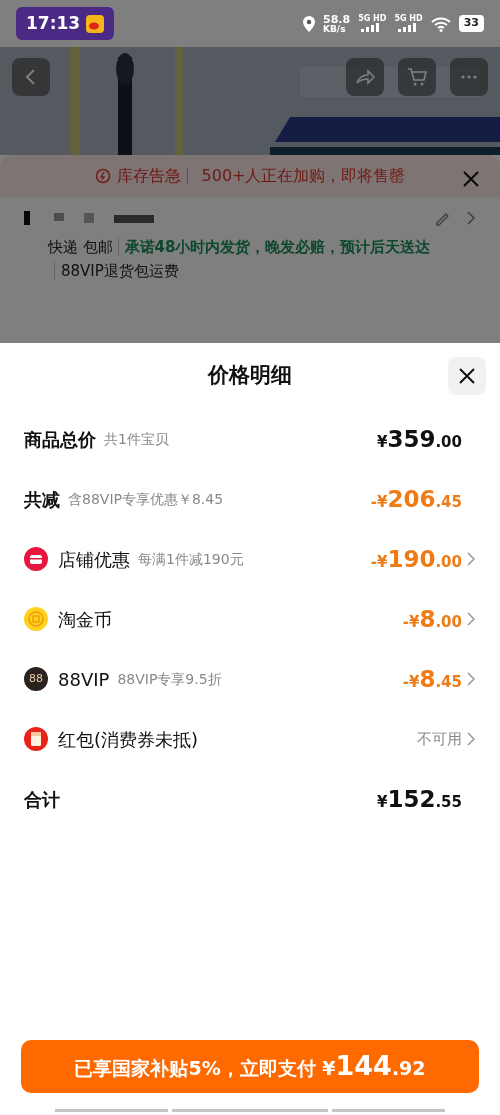  Describe the element at coordinates (416, 559) in the screenshot. I see `price-amount: -¥190.00` at that location.